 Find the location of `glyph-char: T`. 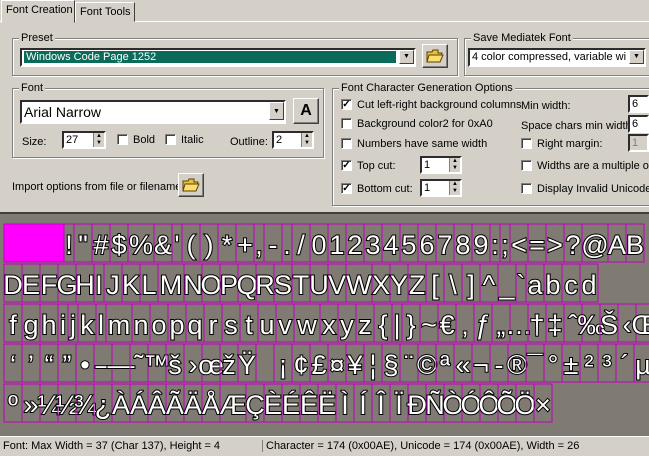

glyph-char: T is located at coordinates (301, 285).